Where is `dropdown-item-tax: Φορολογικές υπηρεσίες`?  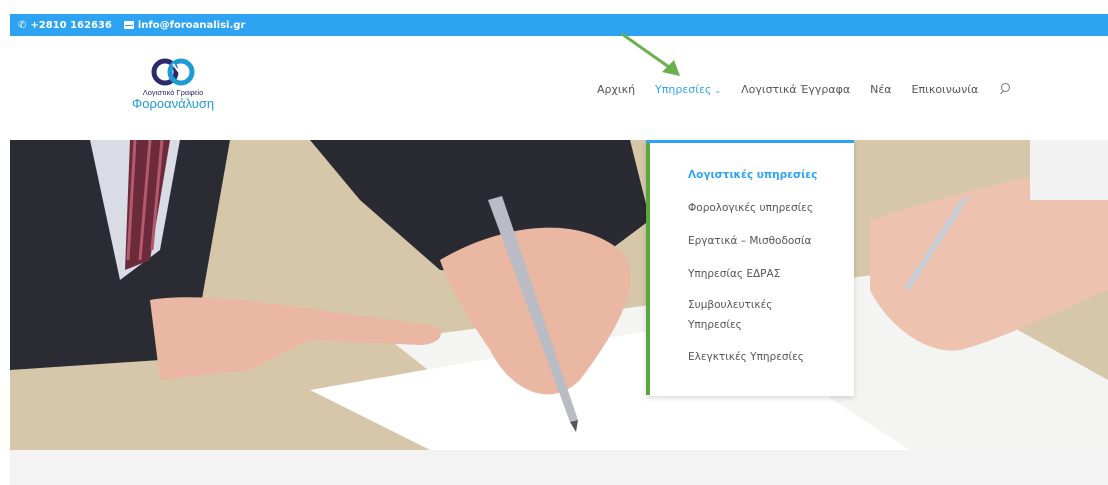
dropdown-item-tax: Φορολογικές υπηρεσίες is located at coordinates (771, 216).